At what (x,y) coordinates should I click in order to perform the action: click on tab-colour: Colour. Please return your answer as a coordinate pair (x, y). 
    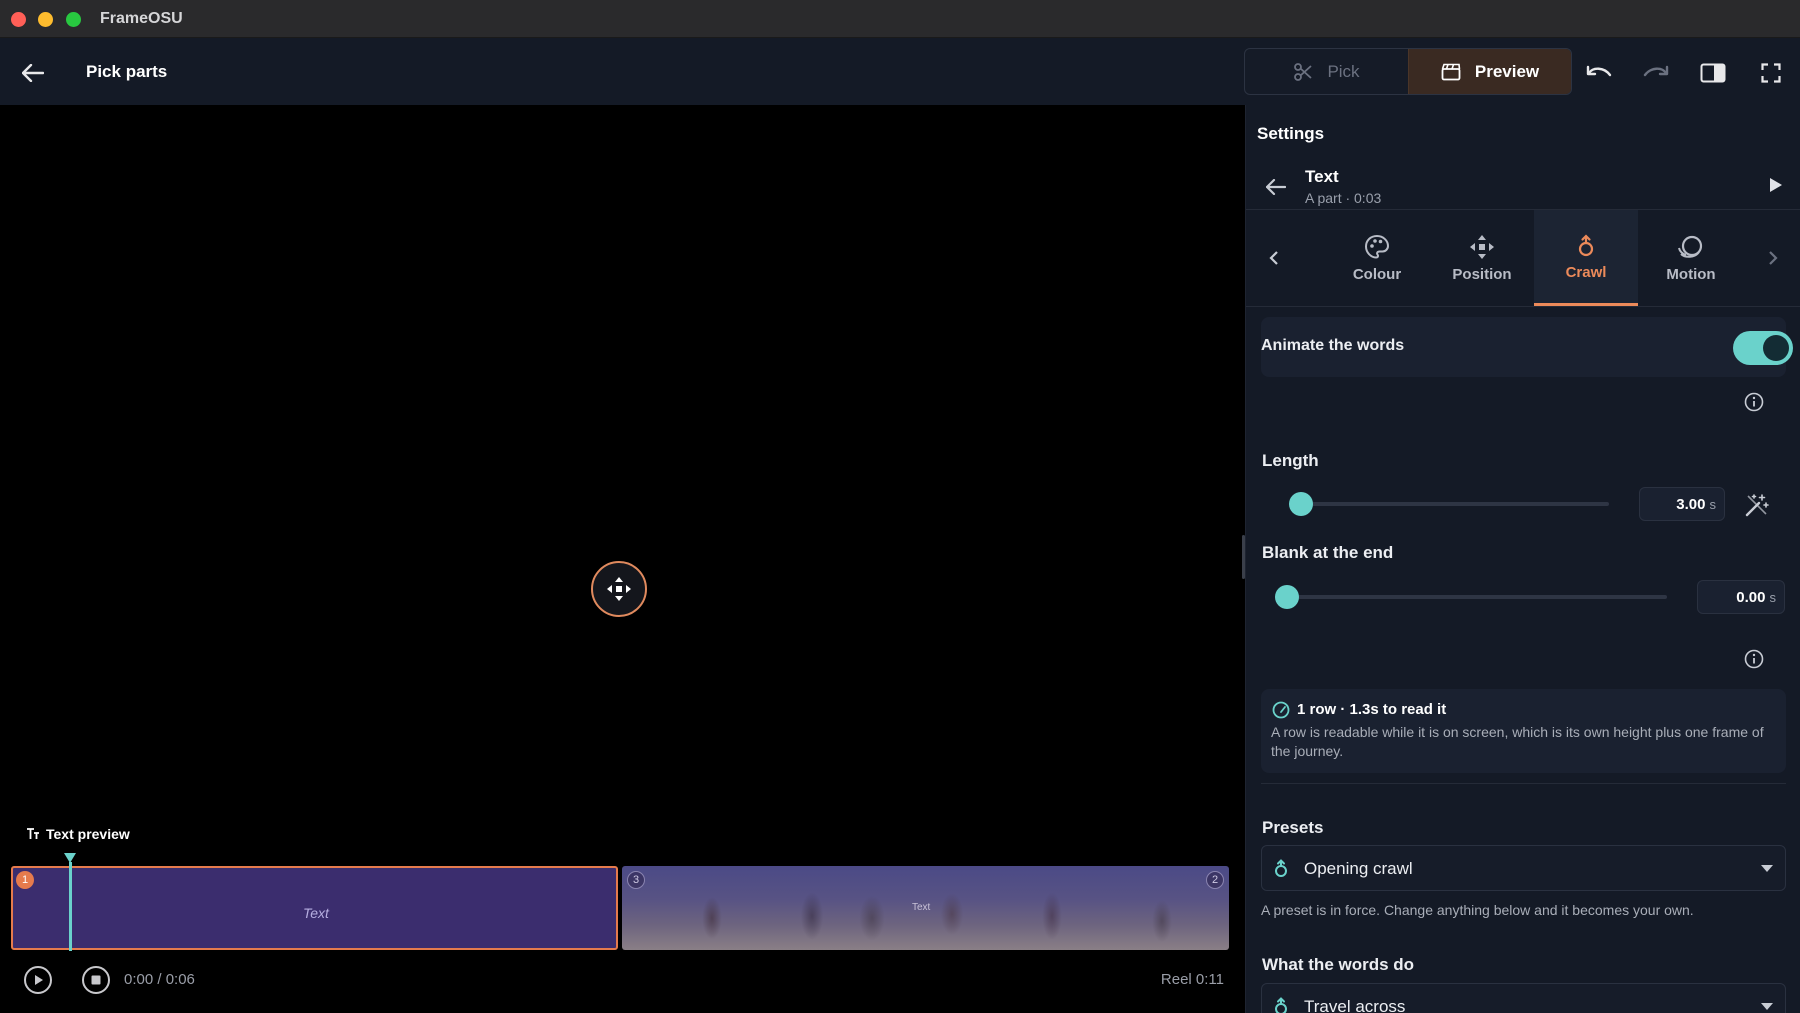
    Looking at the image, I should click on (1377, 258).